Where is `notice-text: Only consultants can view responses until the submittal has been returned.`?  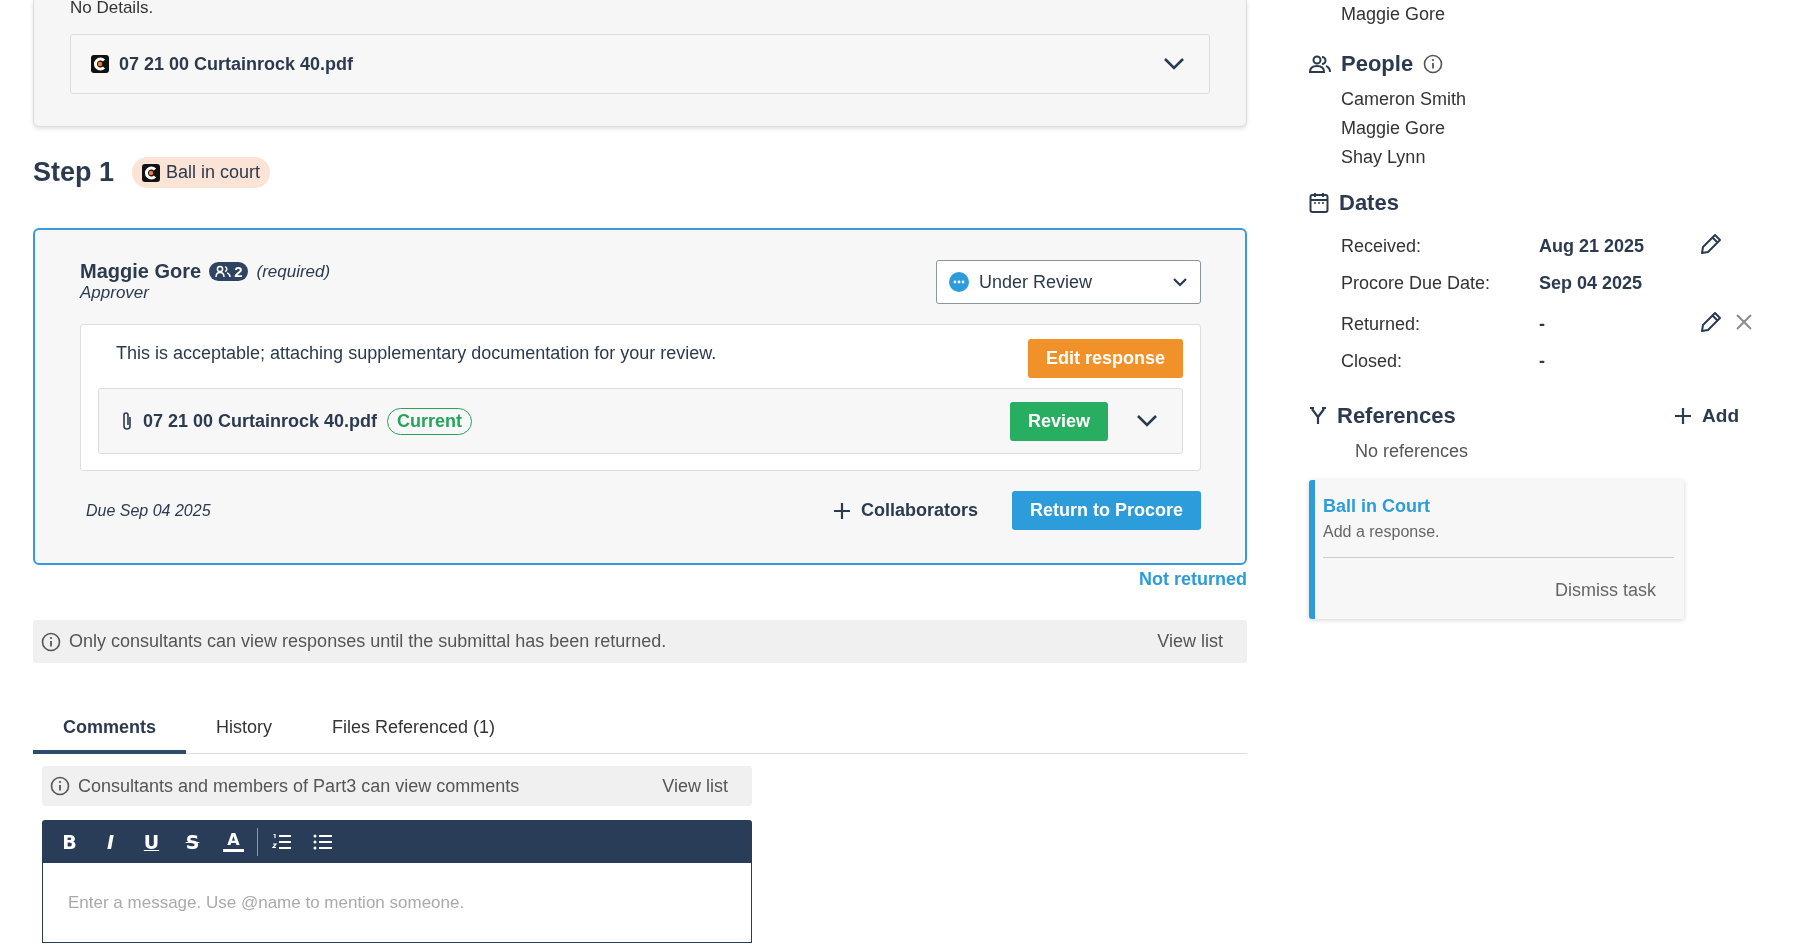 notice-text: Only consultants can view responses until the submittal has been returned. is located at coordinates (368, 641).